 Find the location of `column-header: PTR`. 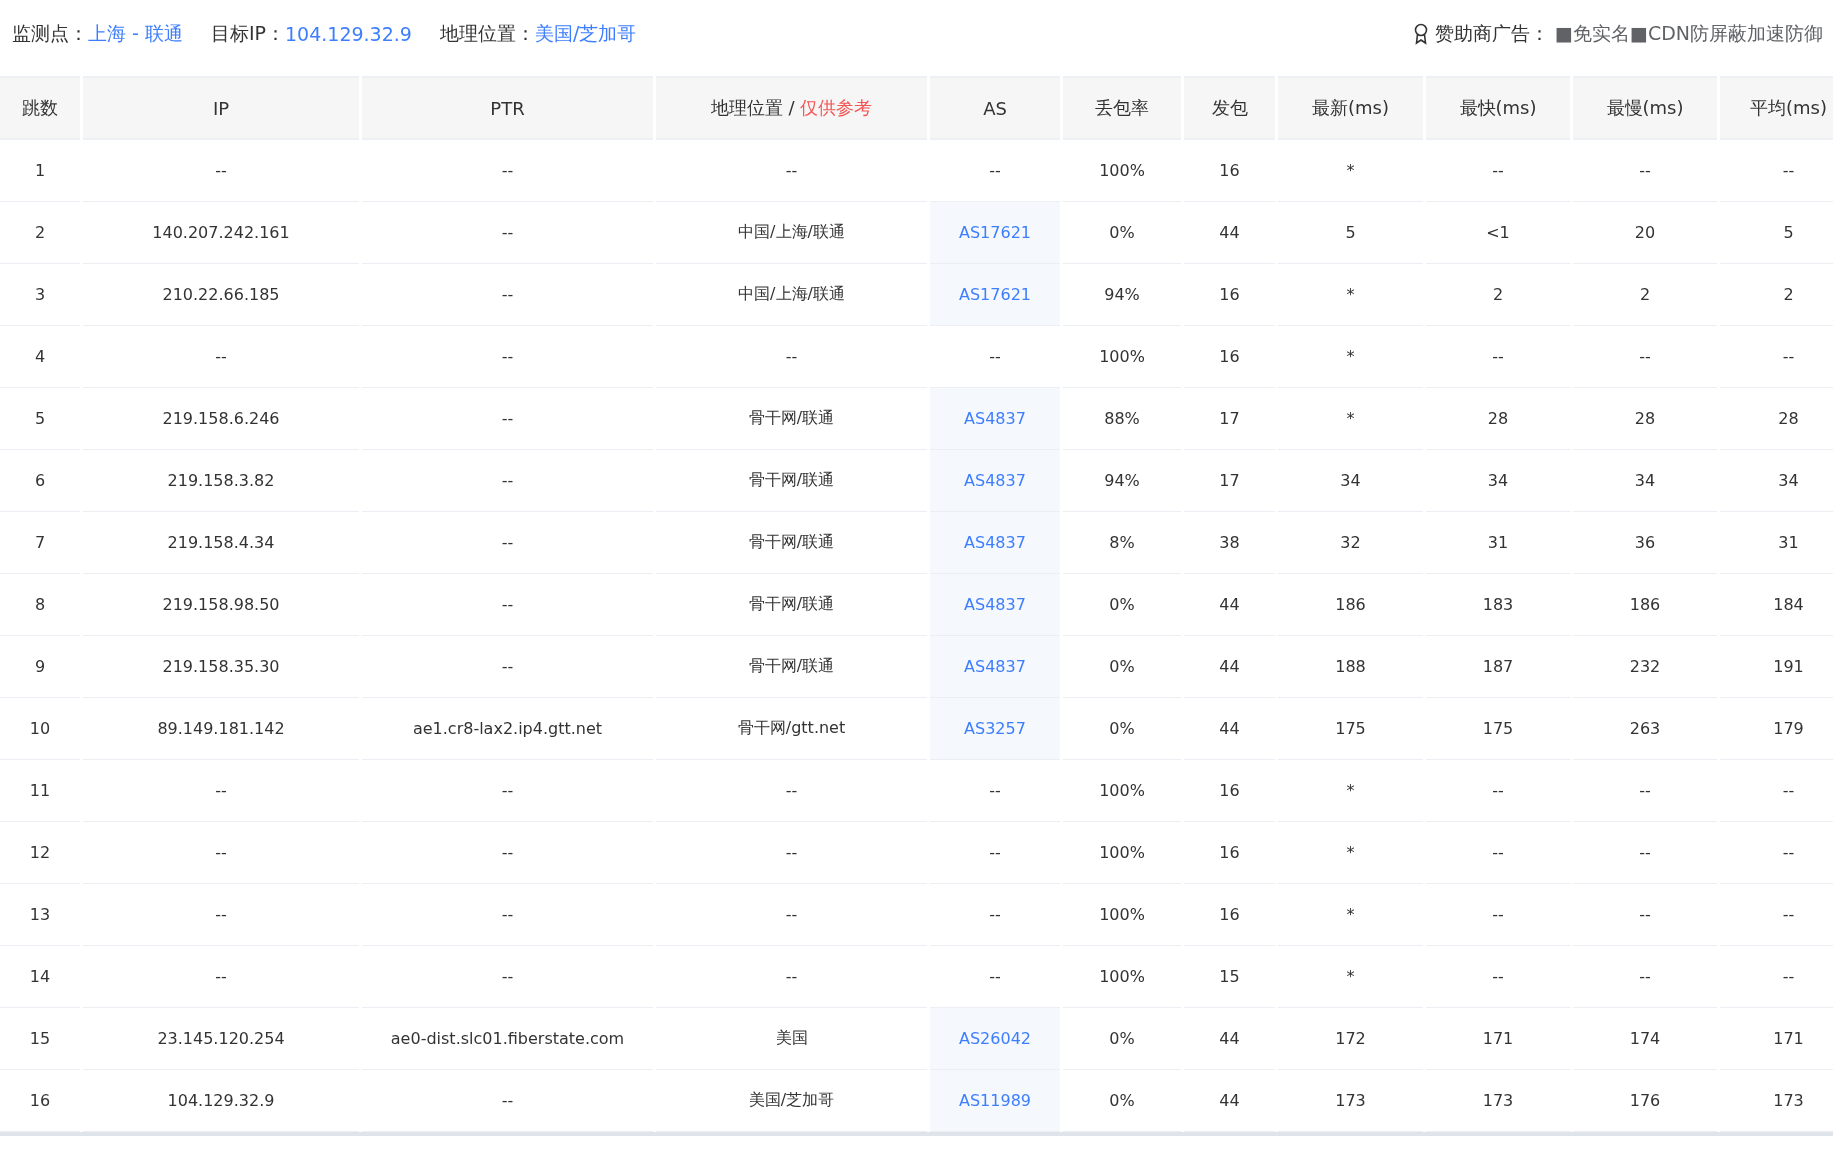

column-header: PTR is located at coordinates (507, 108).